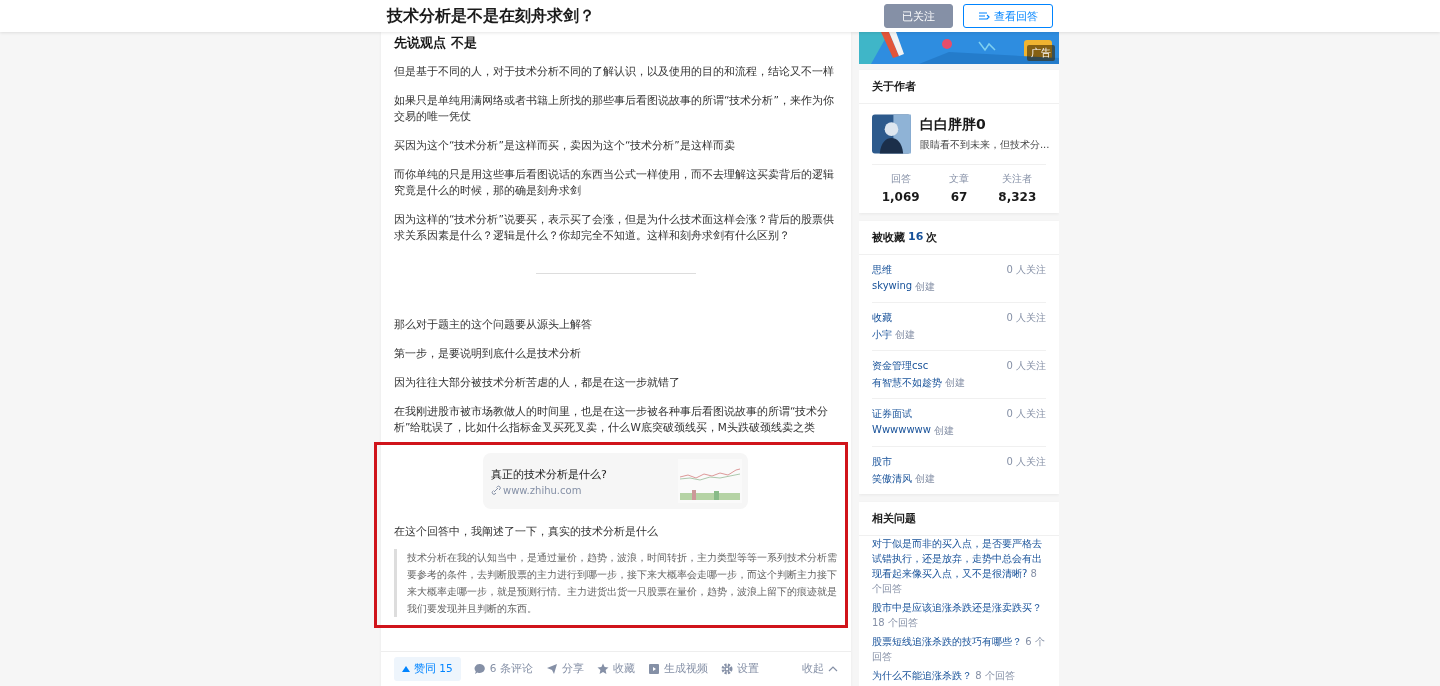 Image resolution: width=1440 pixels, height=686 pixels. What do you see at coordinates (406, 669) in the screenshot?
I see `triangle-up-icon` at bounding box center [406, 669].